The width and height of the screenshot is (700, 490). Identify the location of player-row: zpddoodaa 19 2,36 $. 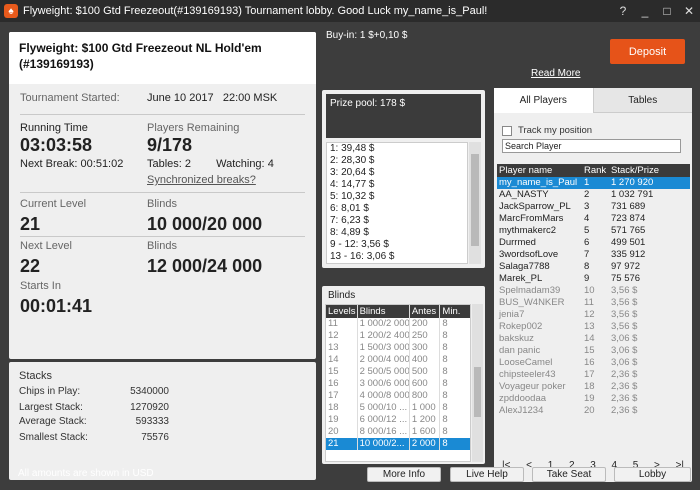
(593, 399).